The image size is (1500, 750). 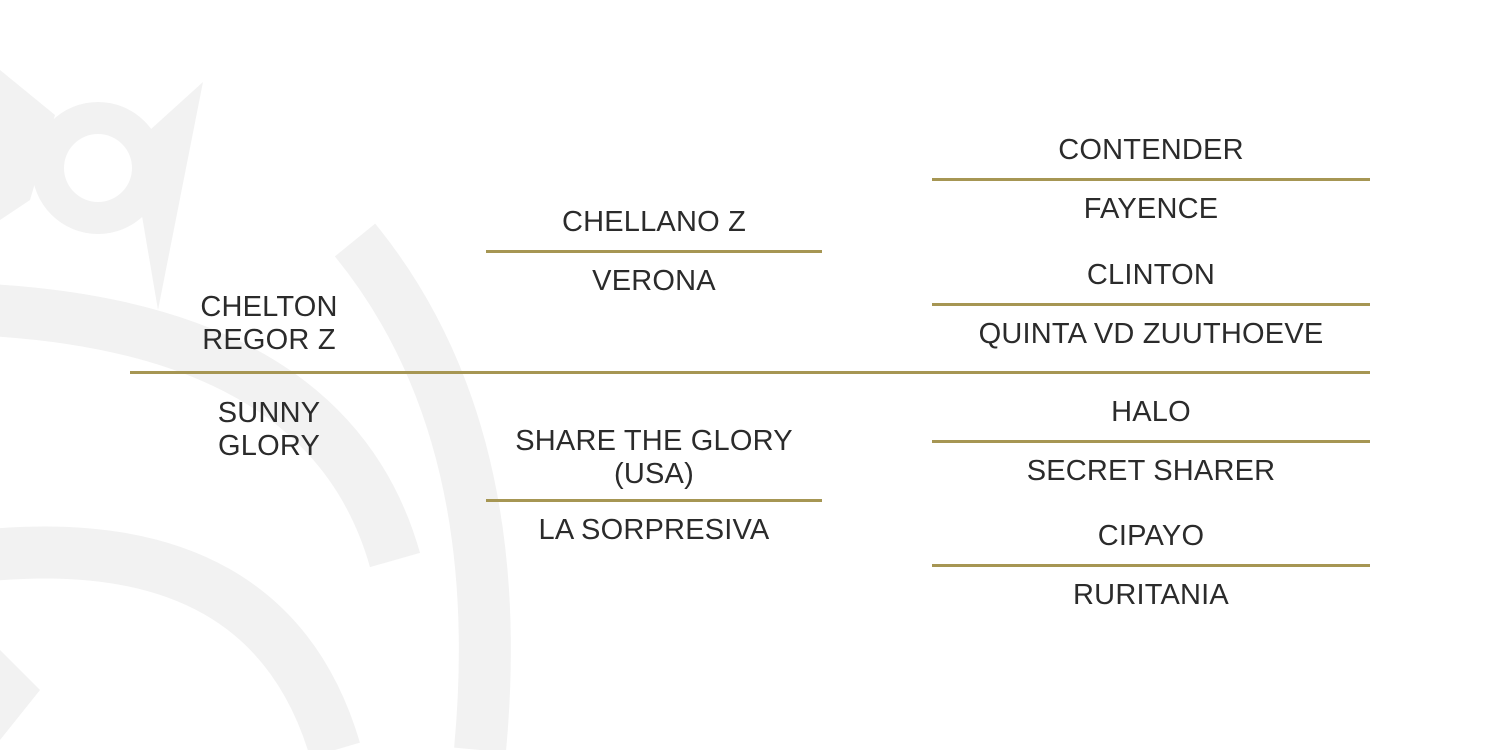 I want to click on gen3-name-7: CIPAYO, so click(x=1151, y=536).